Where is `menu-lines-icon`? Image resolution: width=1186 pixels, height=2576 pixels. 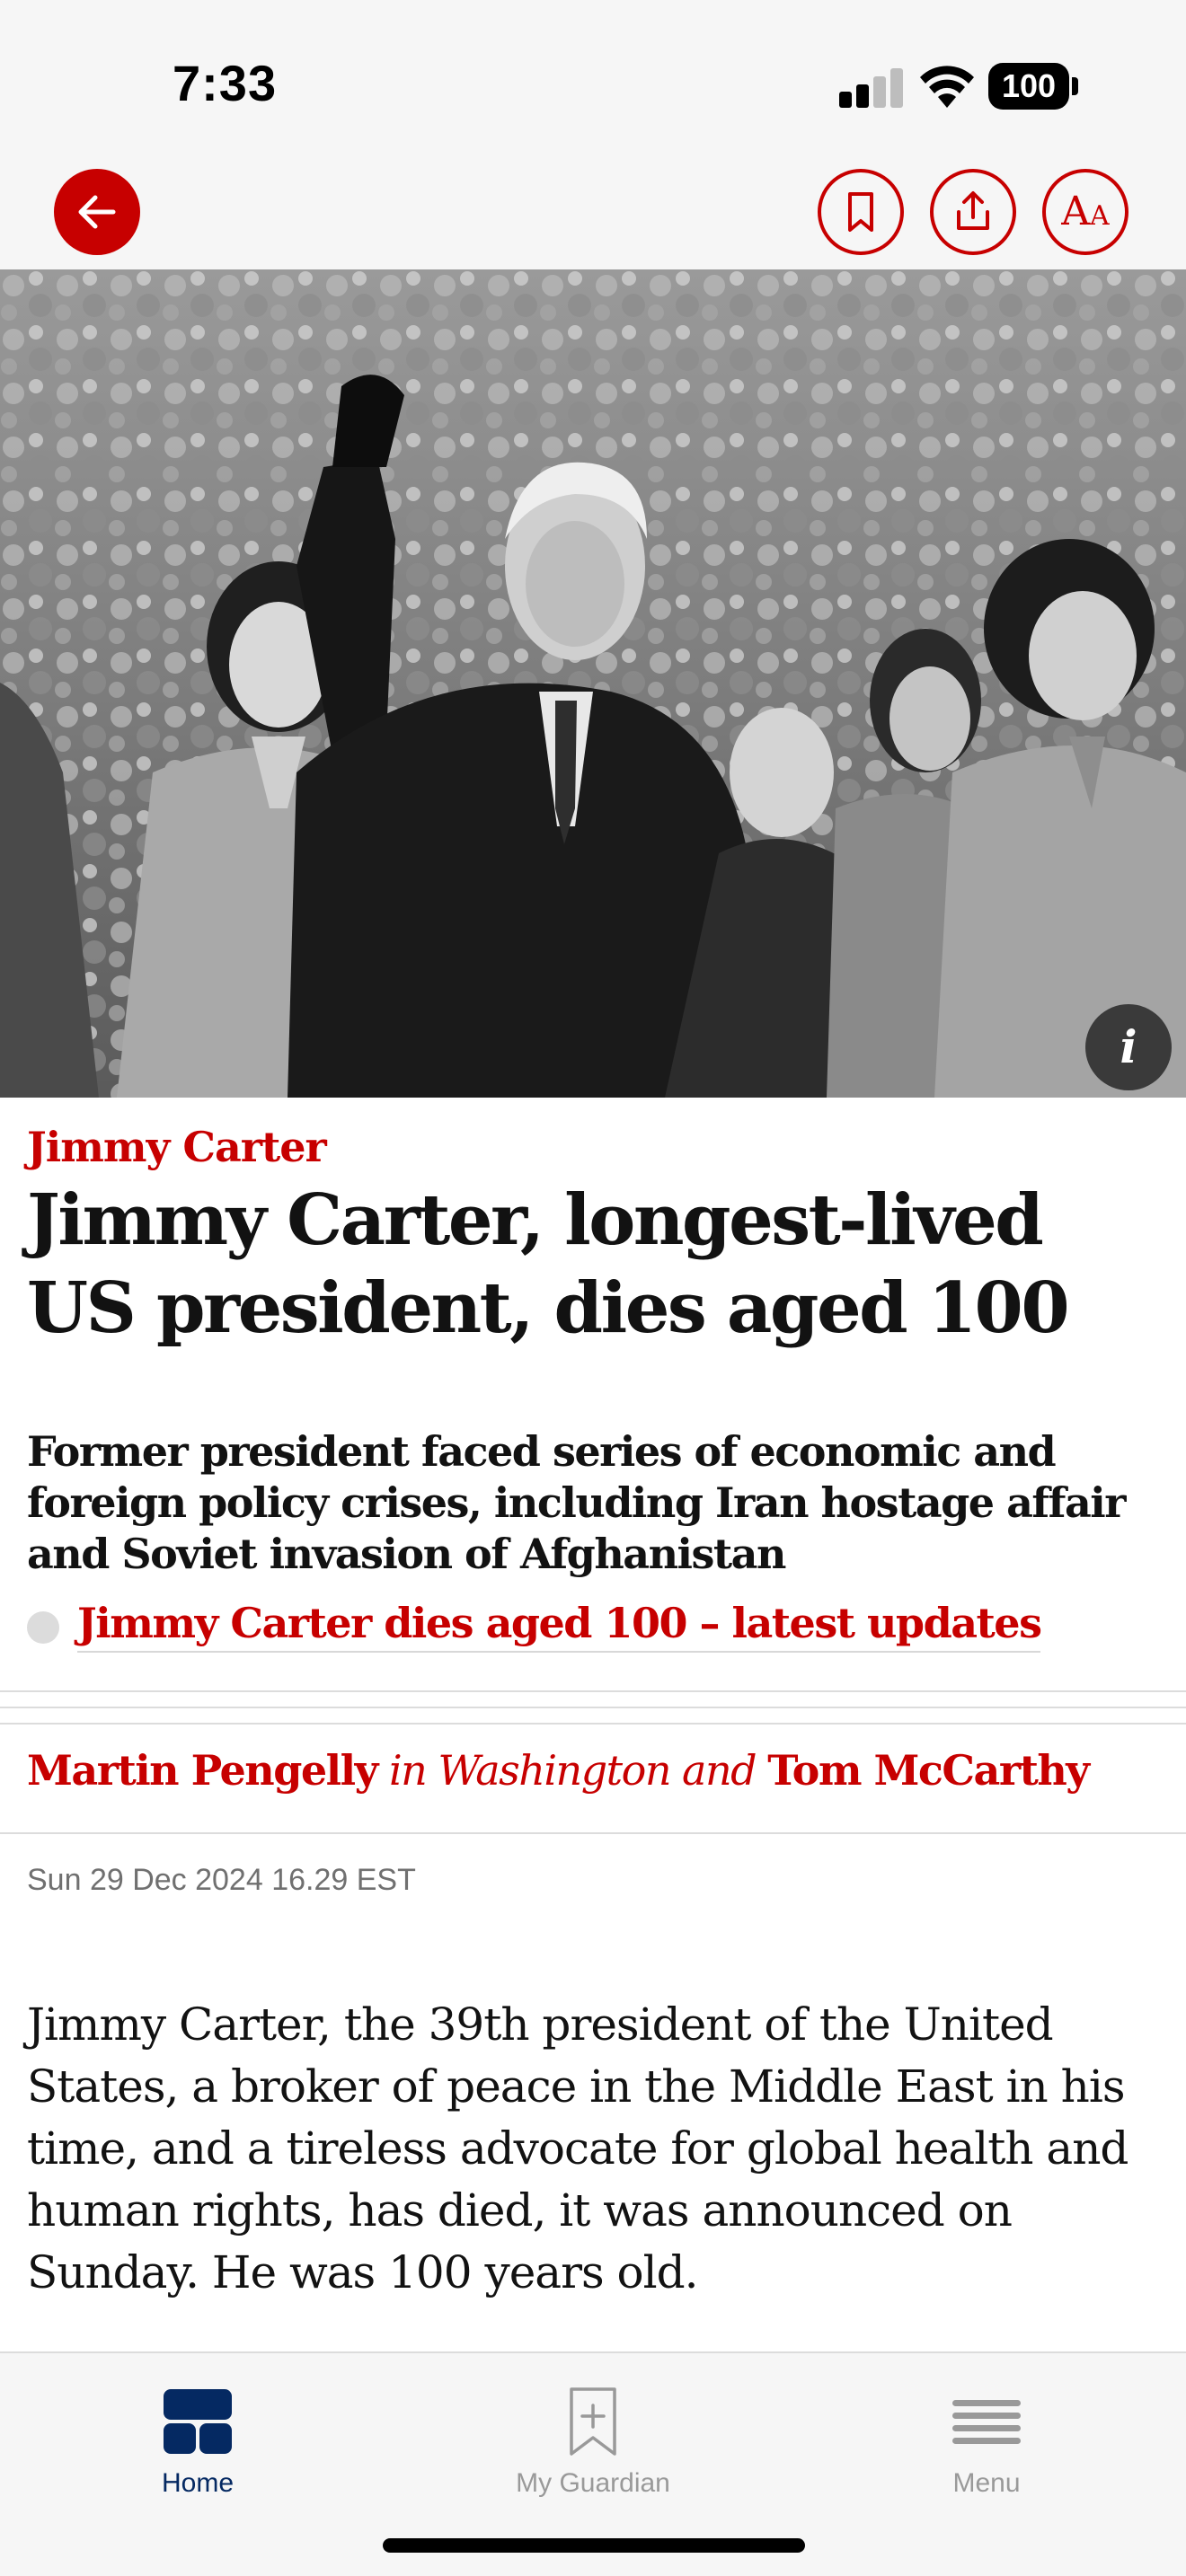 menu-lines-icon is located at coordinates (986, 2422).